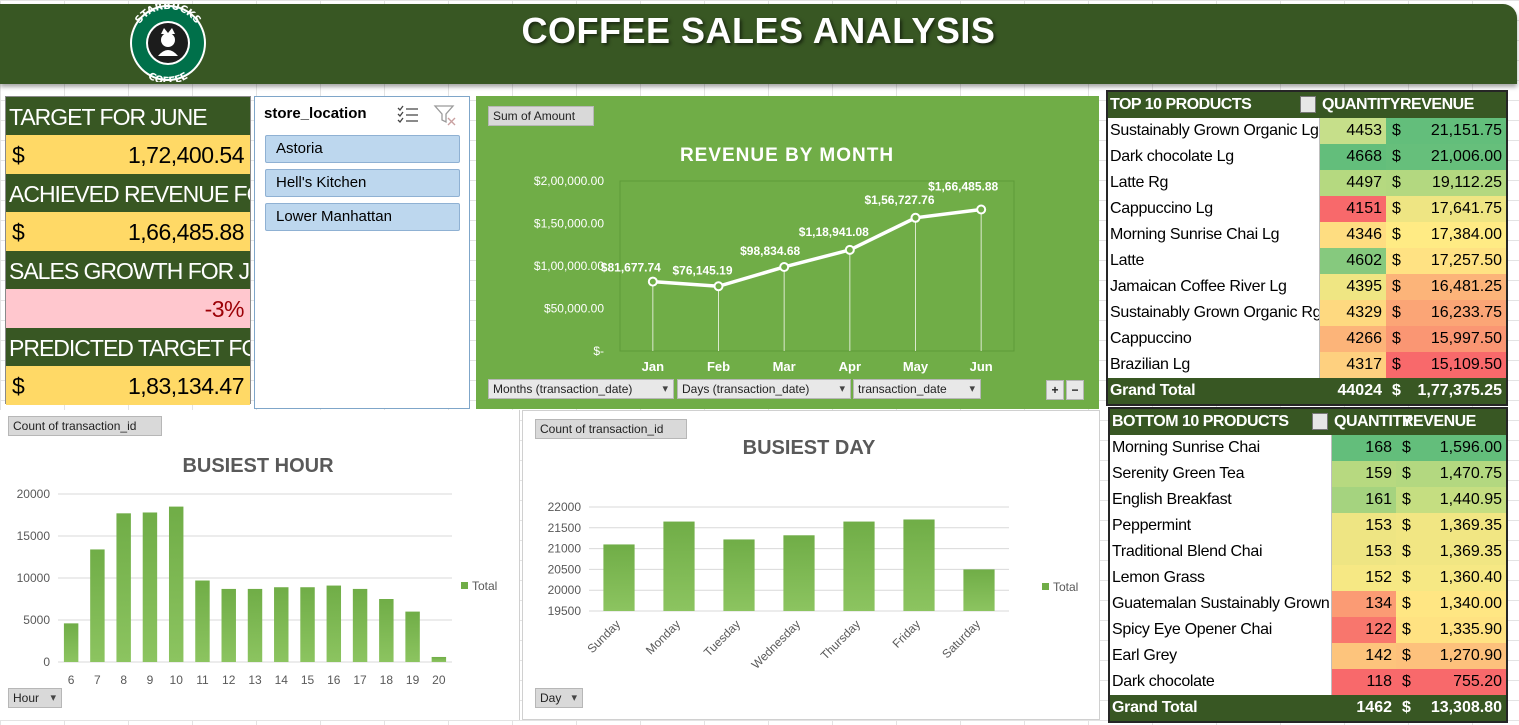 The height and width of the screenshot is (725, 1519). I want to click on months-filter-button: Months (transaction_date), so click(581, 389).